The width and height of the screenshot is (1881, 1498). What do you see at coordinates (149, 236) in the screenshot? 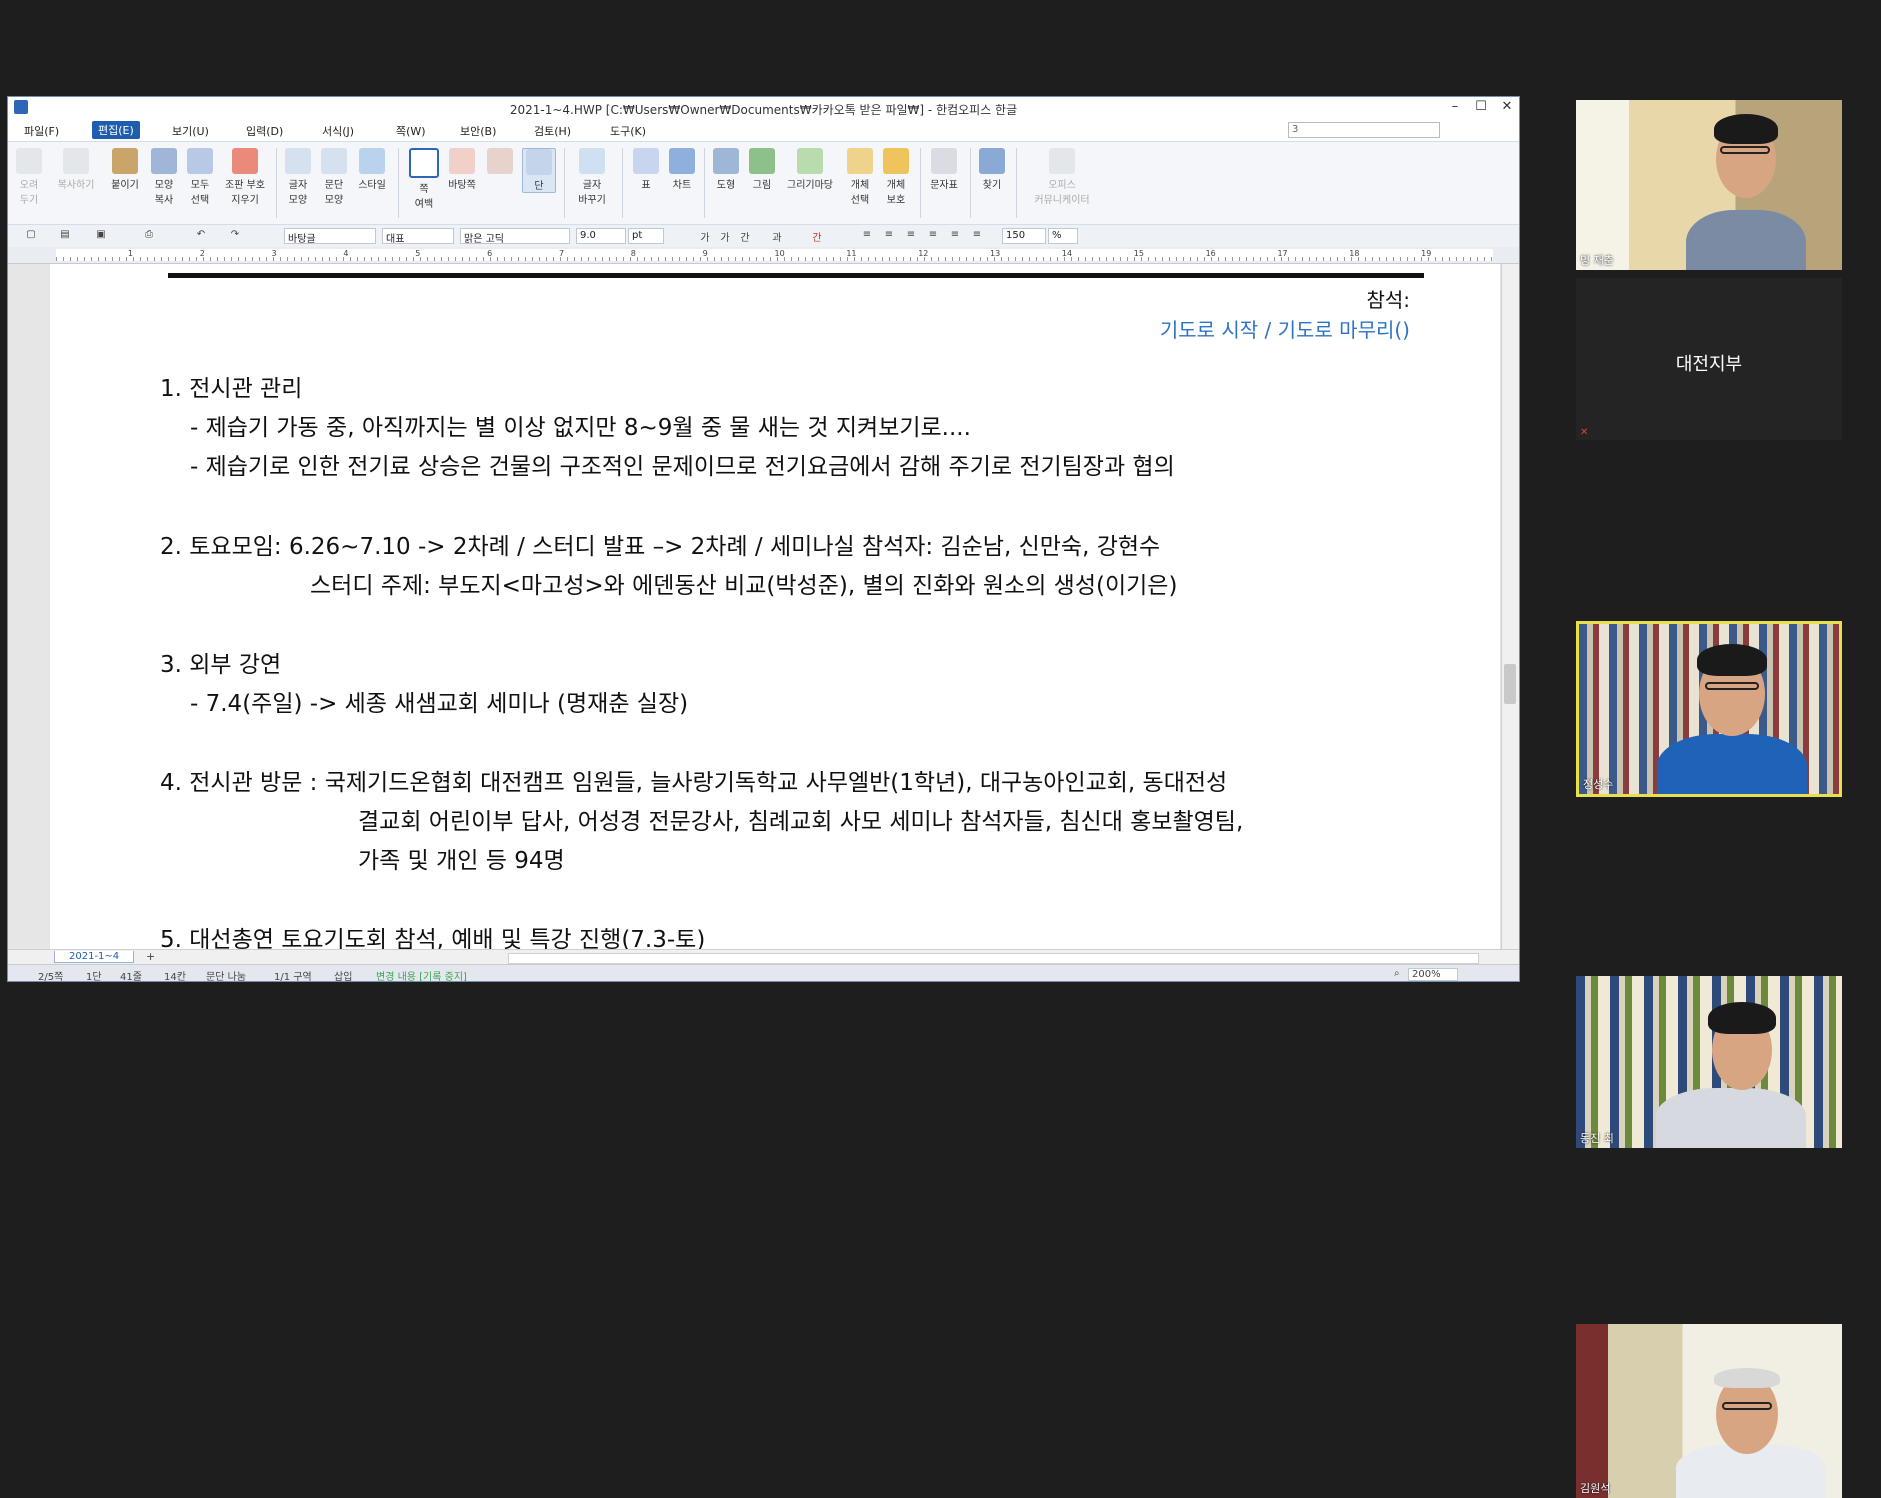
I see `print-icon: ⎙` at bounding box center [149, 236].